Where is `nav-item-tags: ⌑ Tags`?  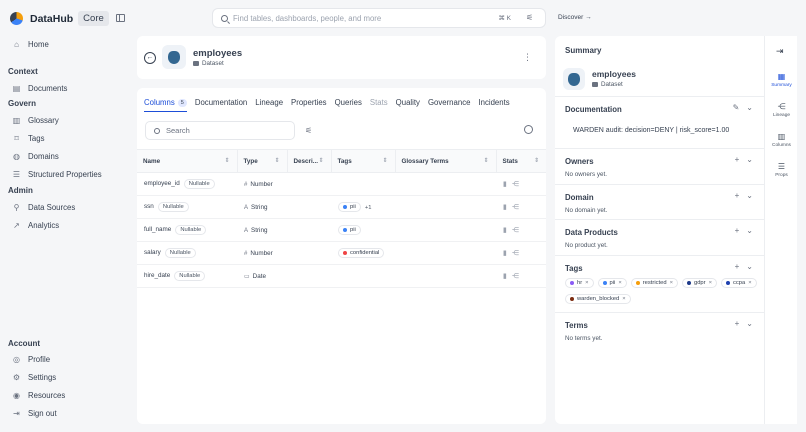 nav-item-tags: ⌑ Tags is located at coordinates (28, 138).